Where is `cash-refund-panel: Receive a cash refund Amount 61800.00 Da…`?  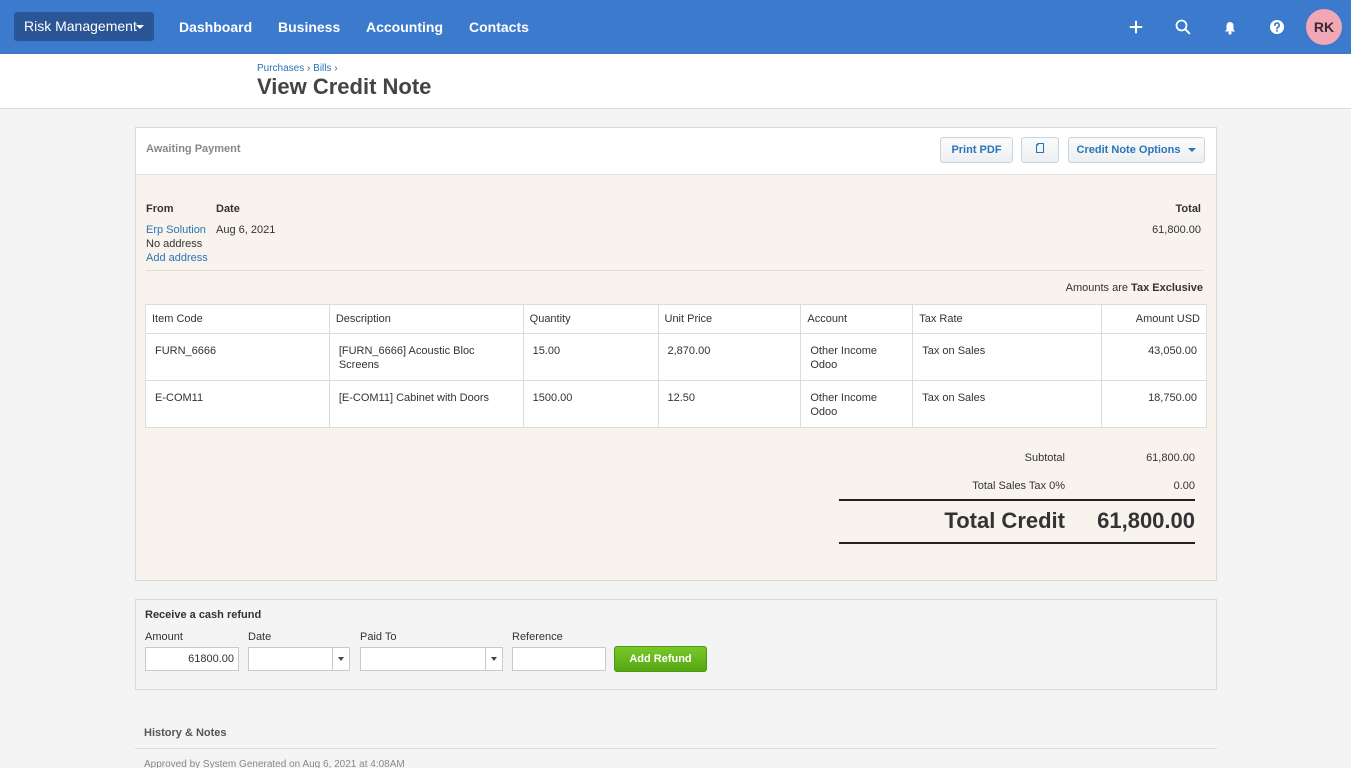 cash-refund-panel: Receive a cash refund Amount 61800.00 Da… is located at coordinates (676, 644).